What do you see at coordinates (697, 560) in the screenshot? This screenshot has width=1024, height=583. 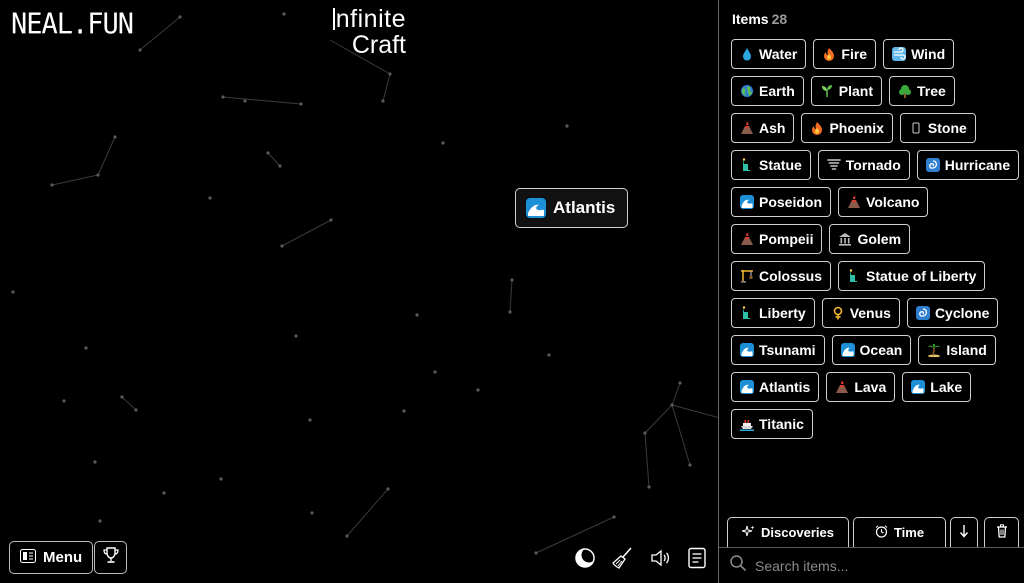 I see `notes-button` at bounding box center [697, 560].